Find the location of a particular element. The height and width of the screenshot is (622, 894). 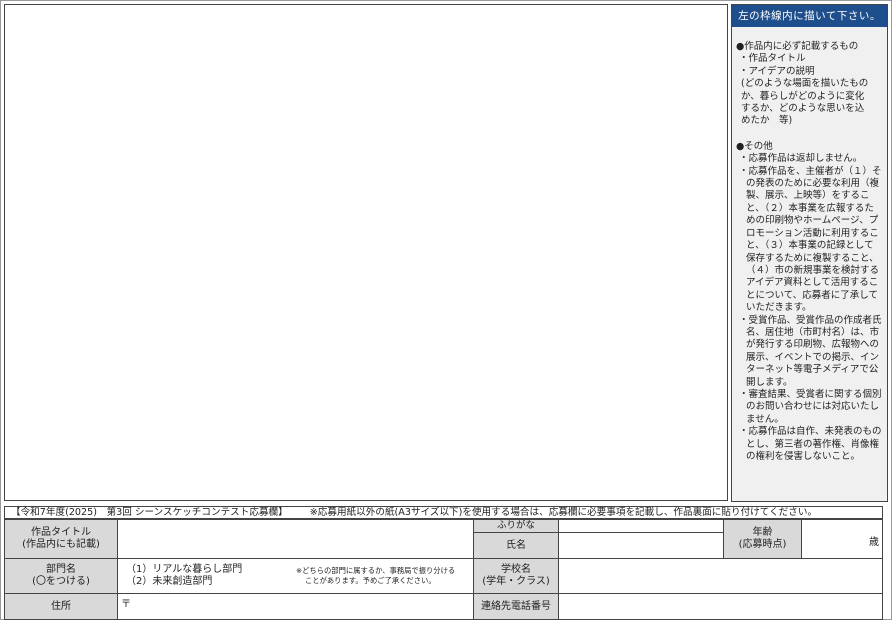

age-label-line: (応募時点) is located at coordinates (762, 544).